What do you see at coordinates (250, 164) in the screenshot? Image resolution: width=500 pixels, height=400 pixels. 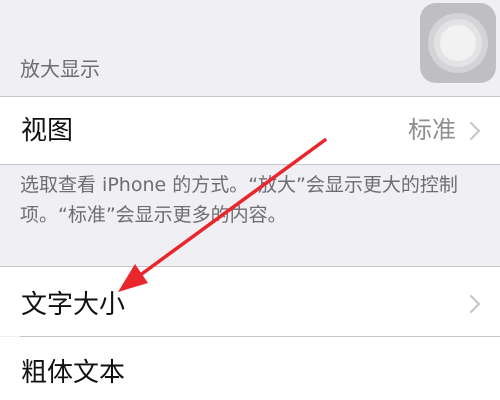 I see `divider` at bounding box center [250, 164].